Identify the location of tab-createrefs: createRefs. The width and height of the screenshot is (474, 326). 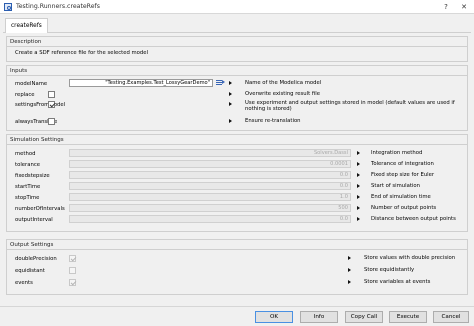
(26, 25).